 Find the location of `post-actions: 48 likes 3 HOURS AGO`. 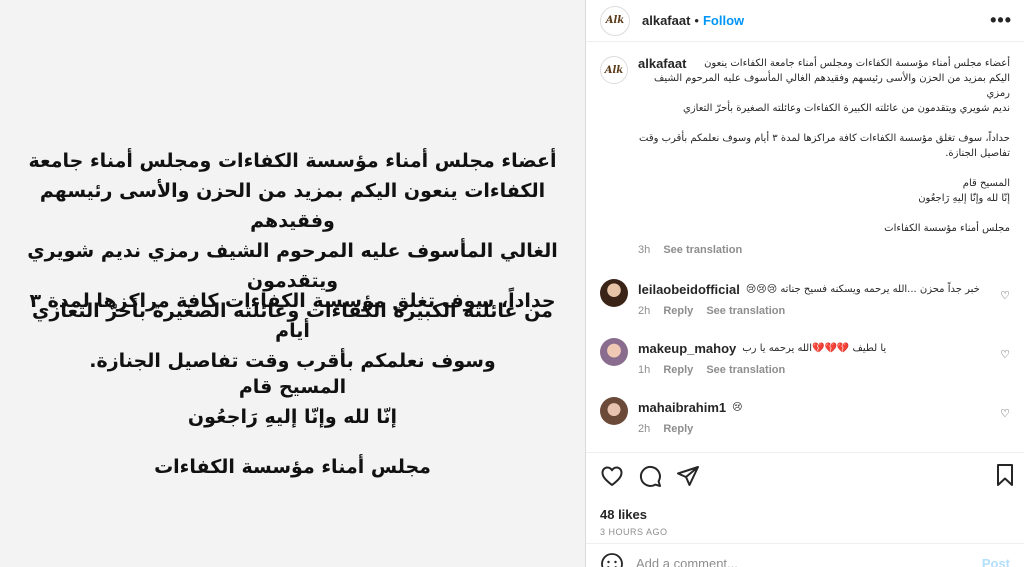

post-actions: 48 likes 3 HOURS AGO is located at coordinates (805, 494).